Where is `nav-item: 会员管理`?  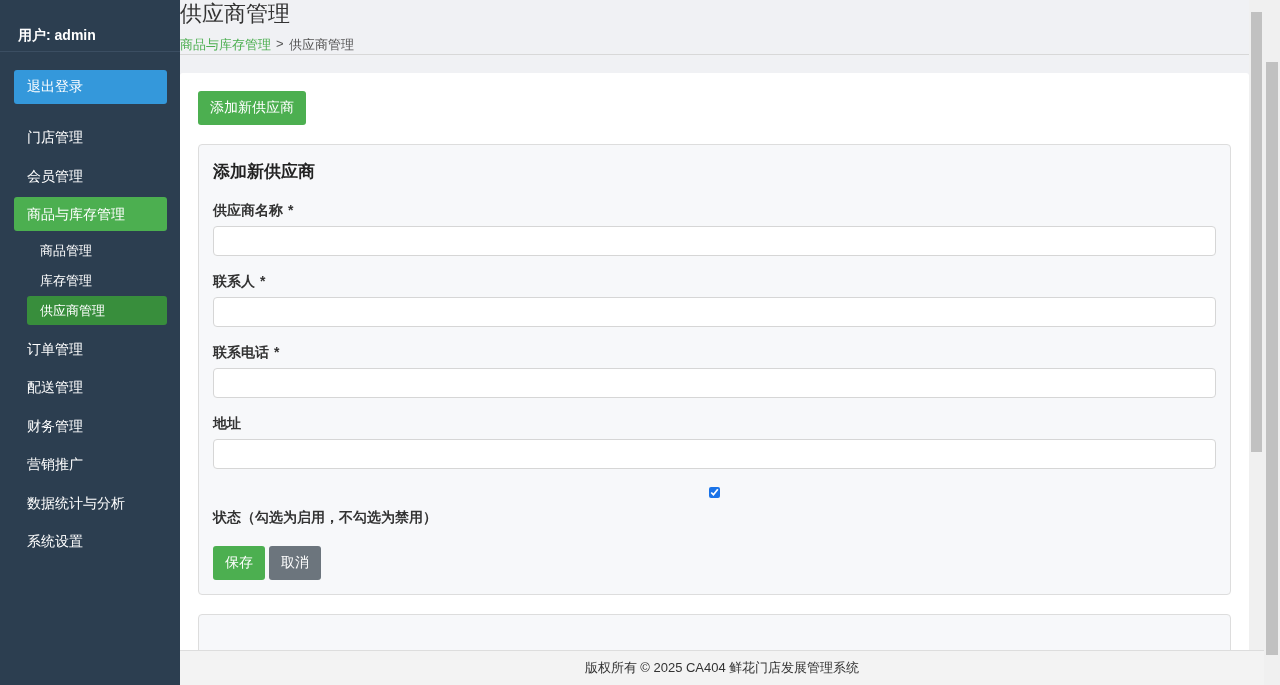
nav-item: 会员管理 is located at coordinates (90, 175).